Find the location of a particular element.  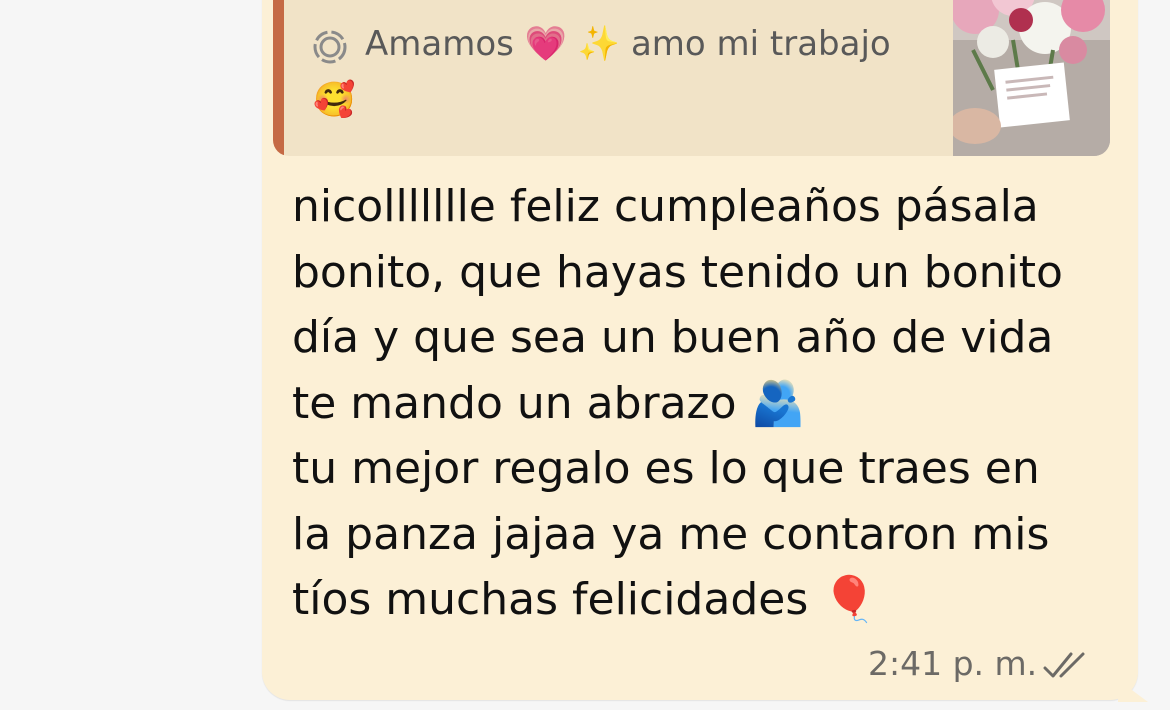

flowers-photo-art is located at coordinates (1029, 78).